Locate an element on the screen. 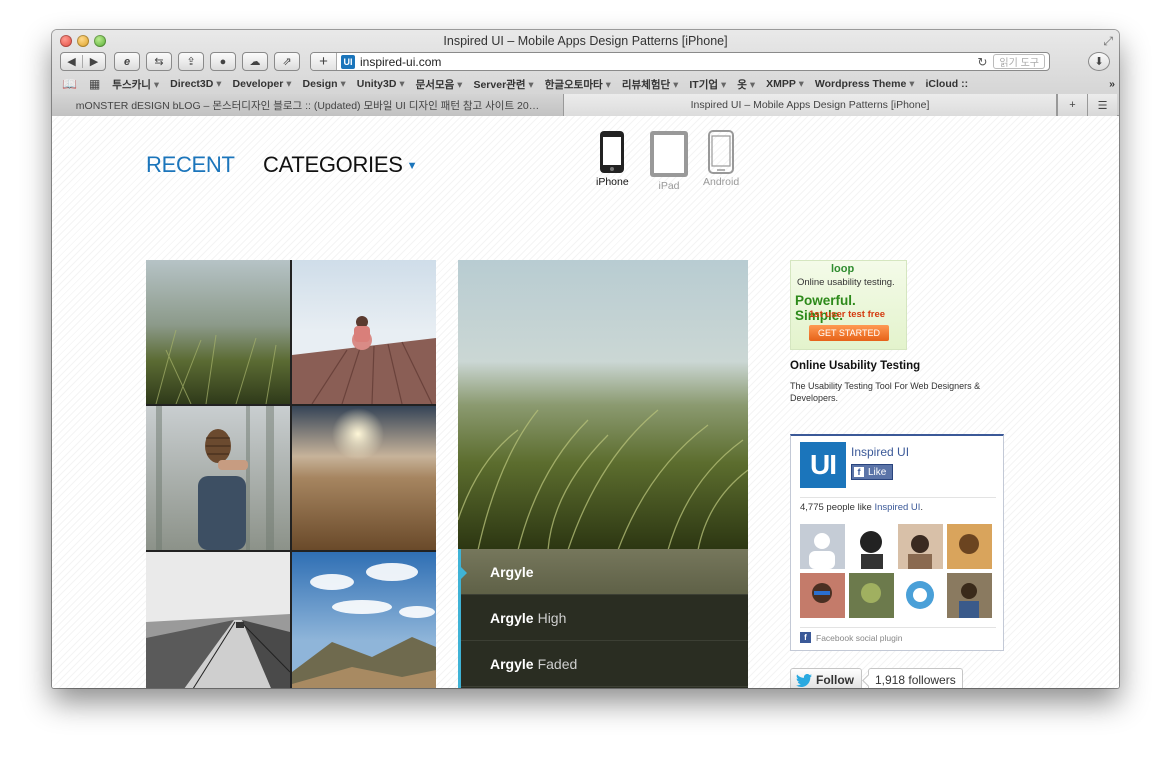  bookmark-item: 투스카니 ▾ is located at coordinates (135, 84).